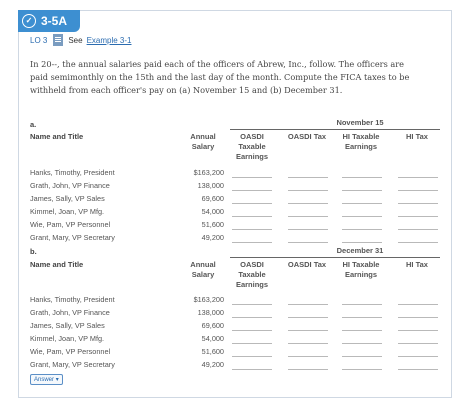 The height and width of the screenshot is (410, 467). Describe the element at coordinates (58, 40) in the screenshot. I see `document-icon` at that location.